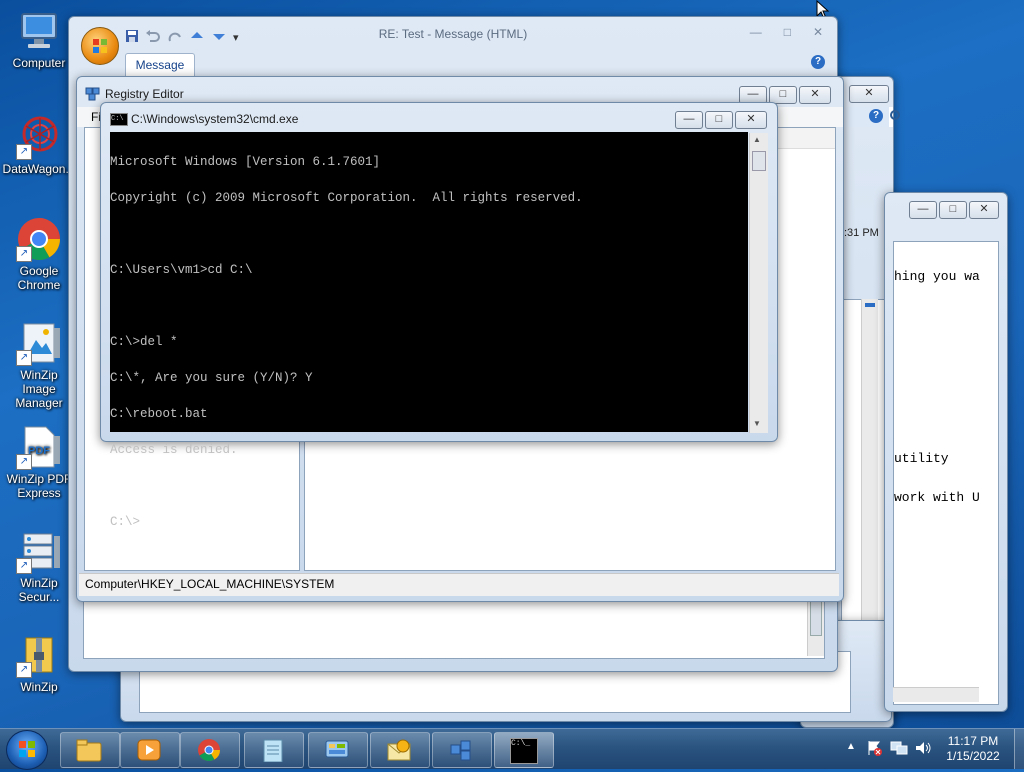 This screenshot has width=1024, height=772. Describe the element at coordinates (215, 119) in the screenshot. I see `window-title: C:\Windows\system32\cmd.exe` at that location.